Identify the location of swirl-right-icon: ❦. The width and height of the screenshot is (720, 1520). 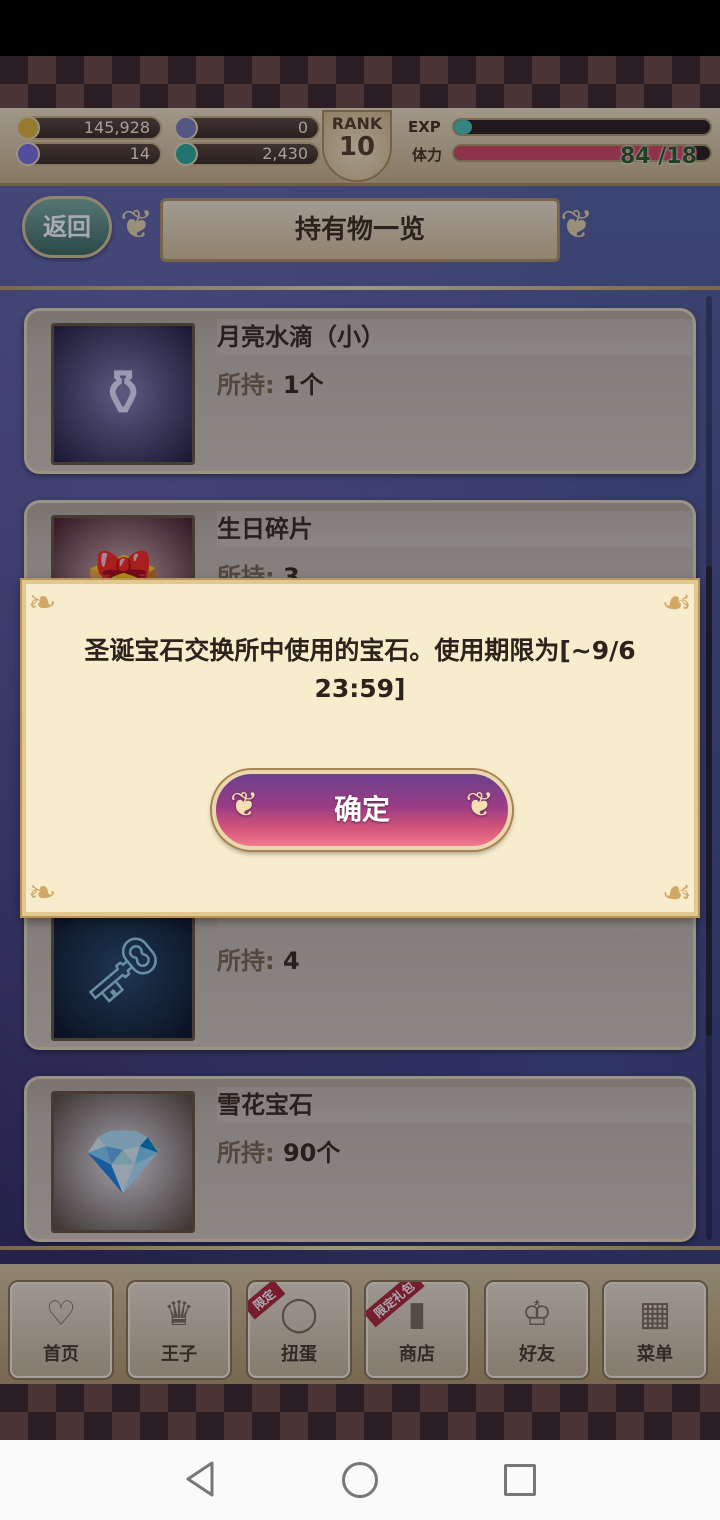
(480, 805).